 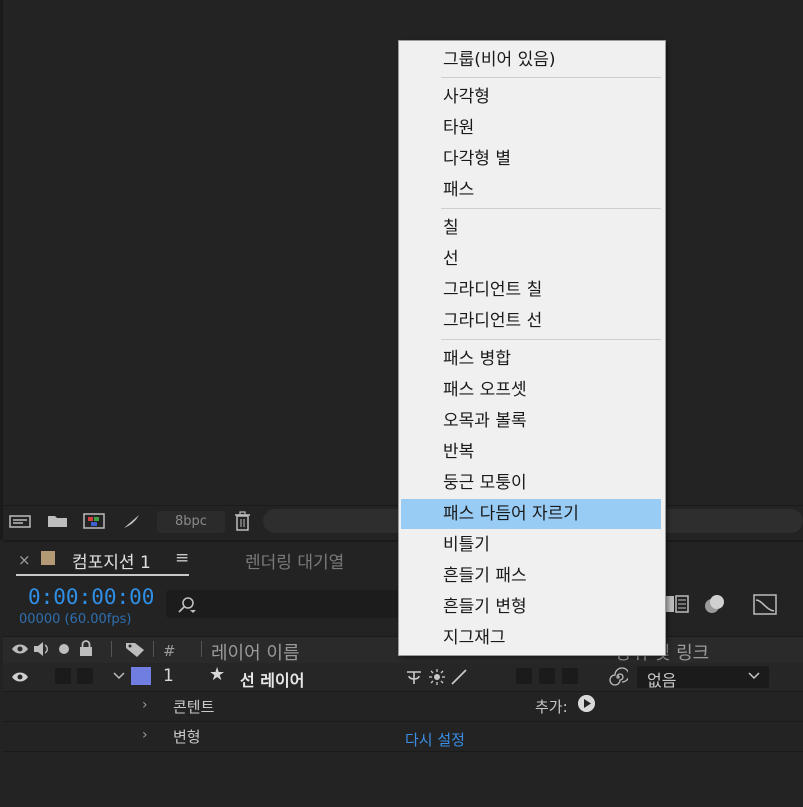 What do you see at coordinates (242, 521) in the screenshot?
I see `trash-icon` at bounding box center [242, 521].